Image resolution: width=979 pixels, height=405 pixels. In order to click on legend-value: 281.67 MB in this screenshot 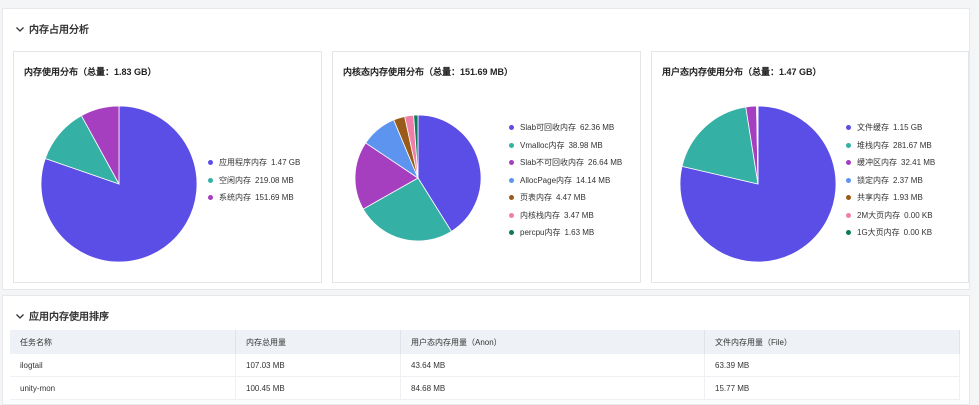, I will do `click(912, 145)`.